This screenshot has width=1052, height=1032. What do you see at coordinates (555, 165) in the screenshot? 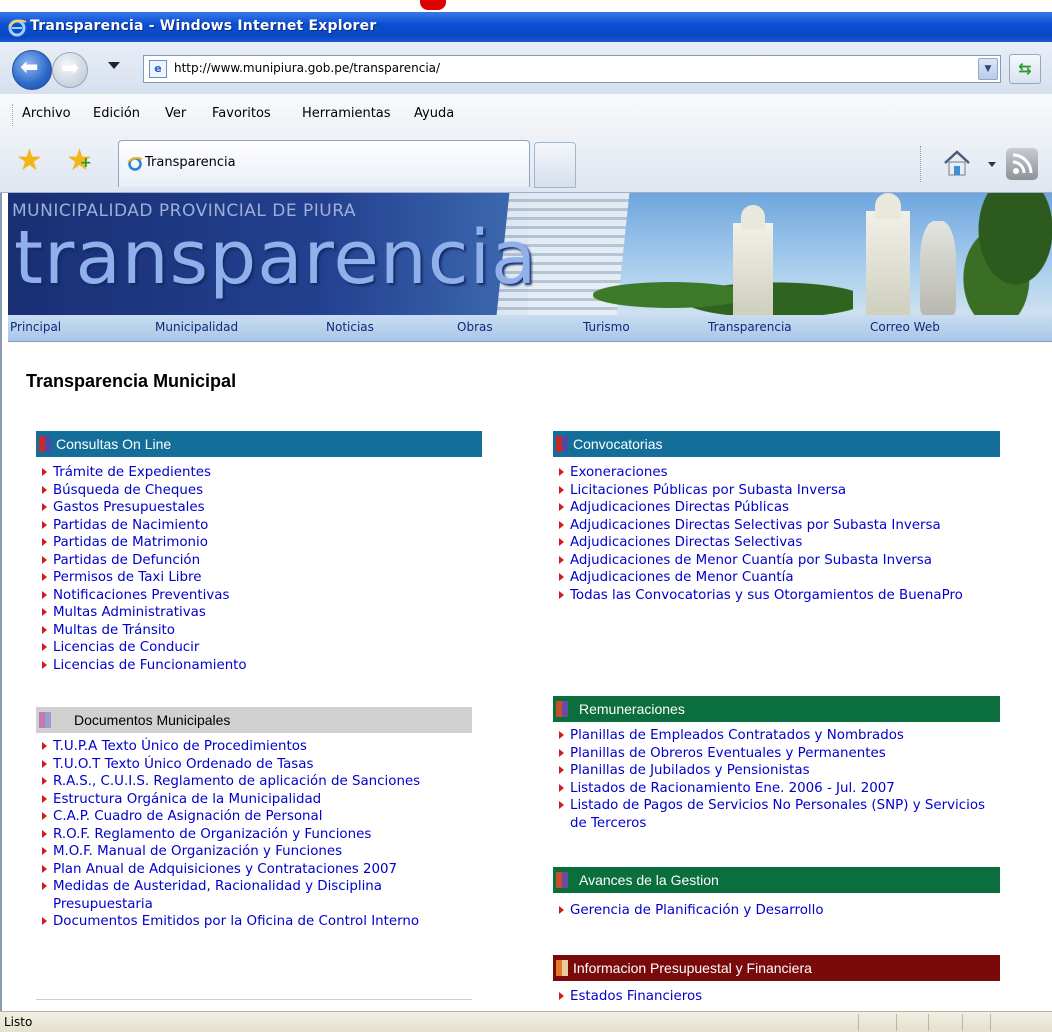
I see `new-tab-button` at bounding box center [555, 165].